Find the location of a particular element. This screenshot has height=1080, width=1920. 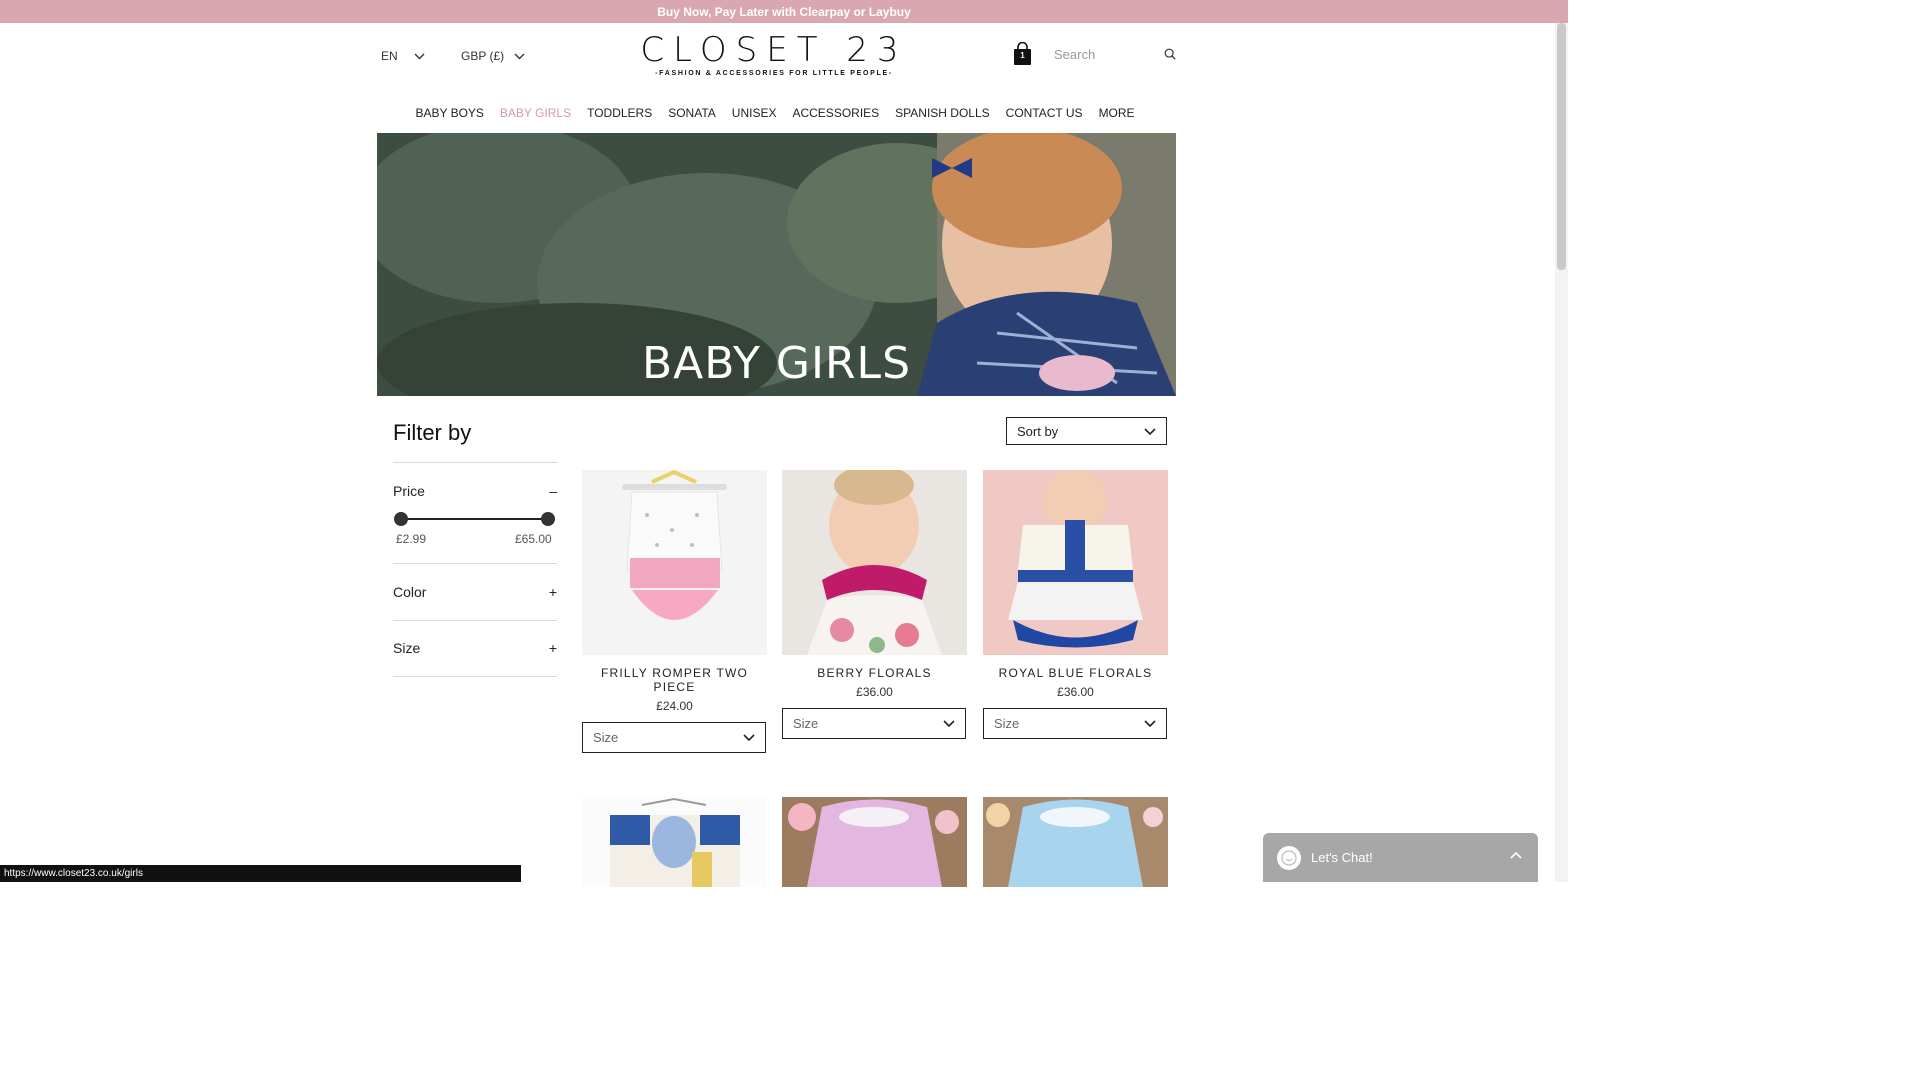

product-name: FRILLY ROMPER TWO PIECE is located at coordinates (674, 680).